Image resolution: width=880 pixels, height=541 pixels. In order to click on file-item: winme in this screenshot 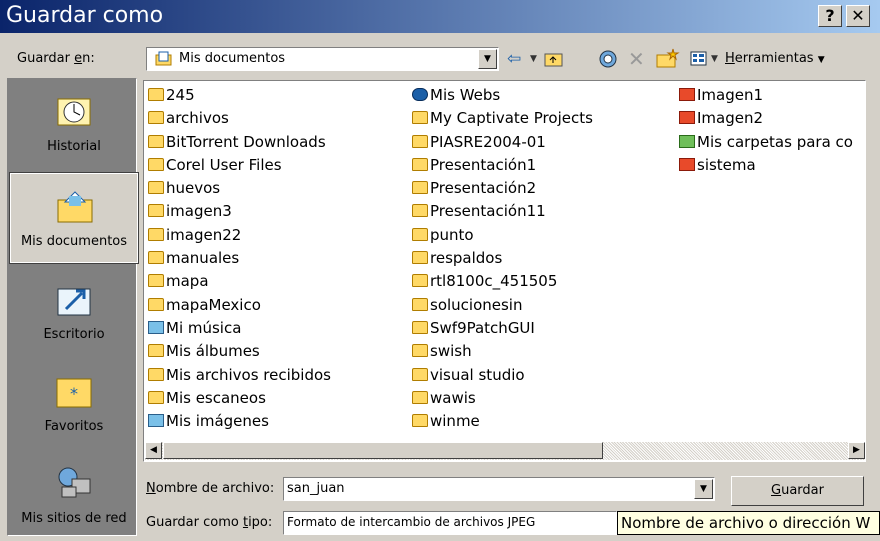, I will do `click(502, 421)`.